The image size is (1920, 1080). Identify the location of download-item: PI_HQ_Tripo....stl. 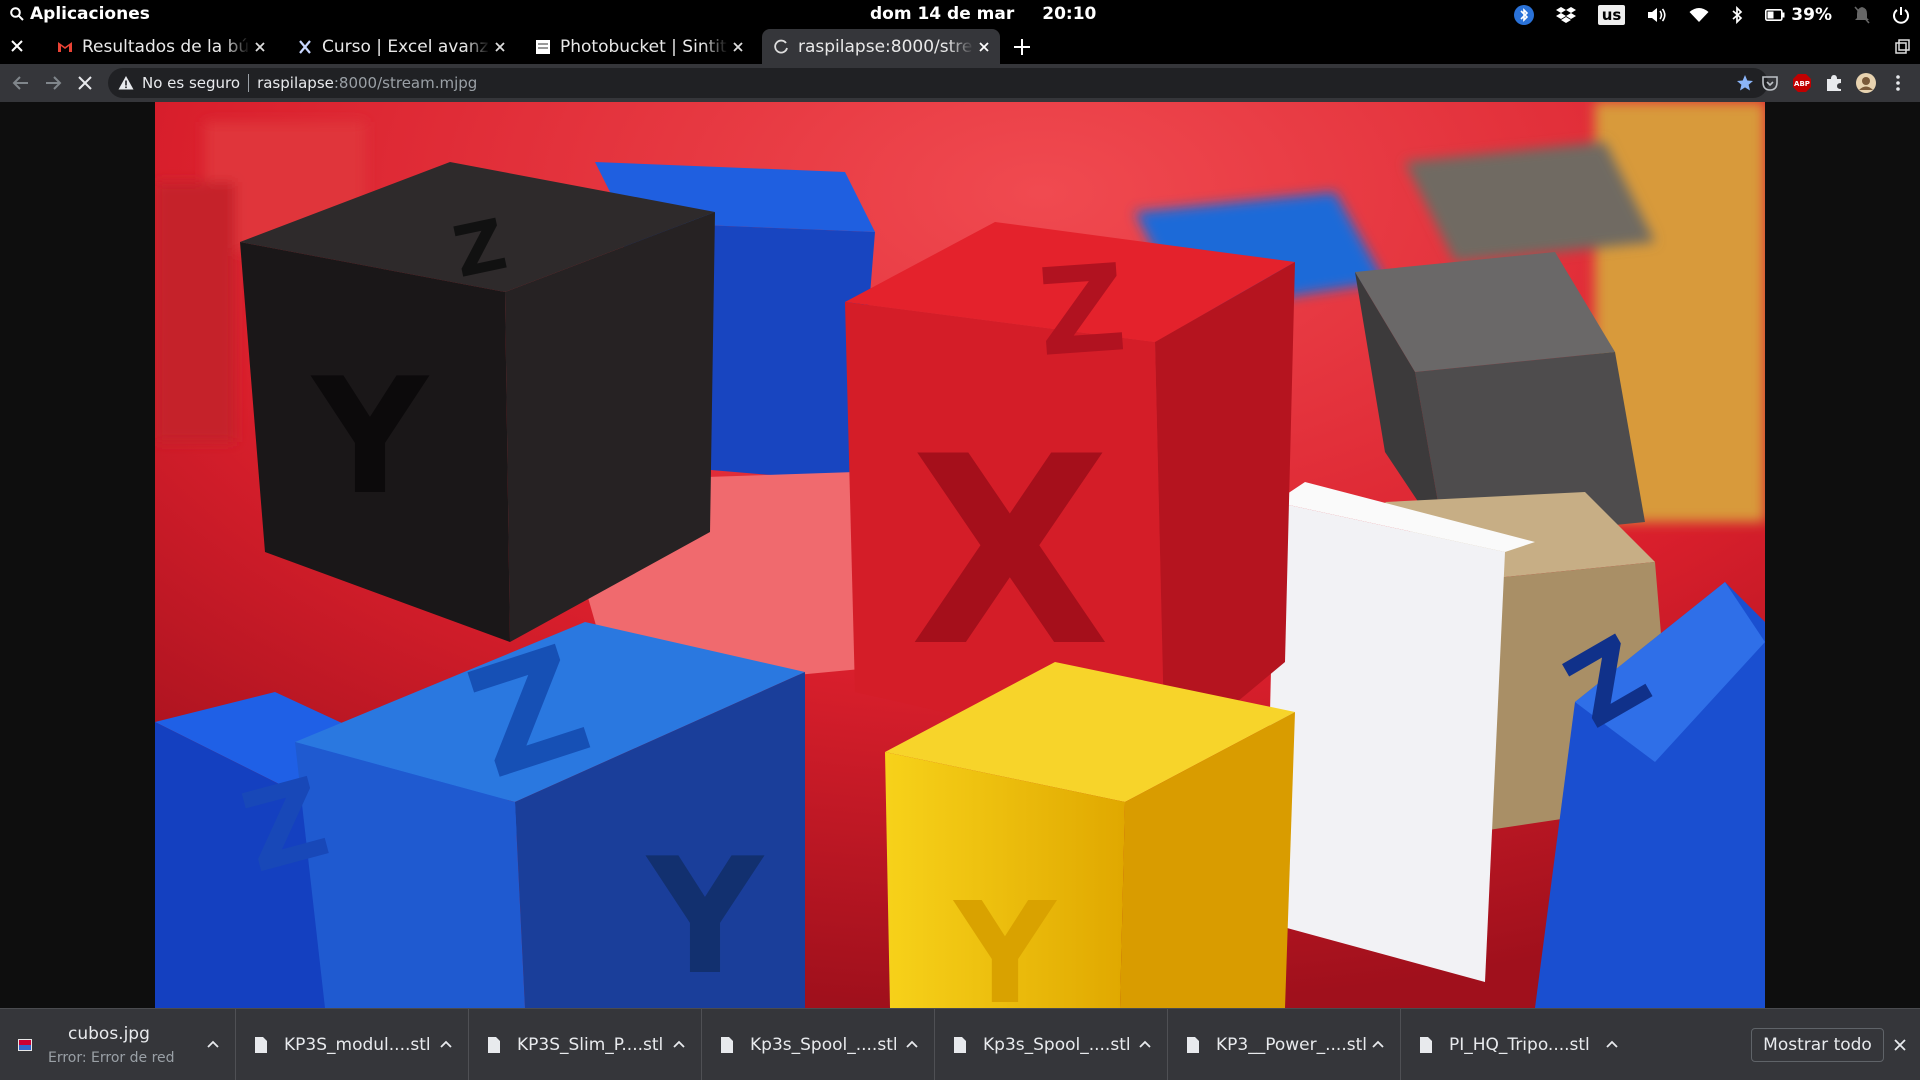
(1517, 1044).